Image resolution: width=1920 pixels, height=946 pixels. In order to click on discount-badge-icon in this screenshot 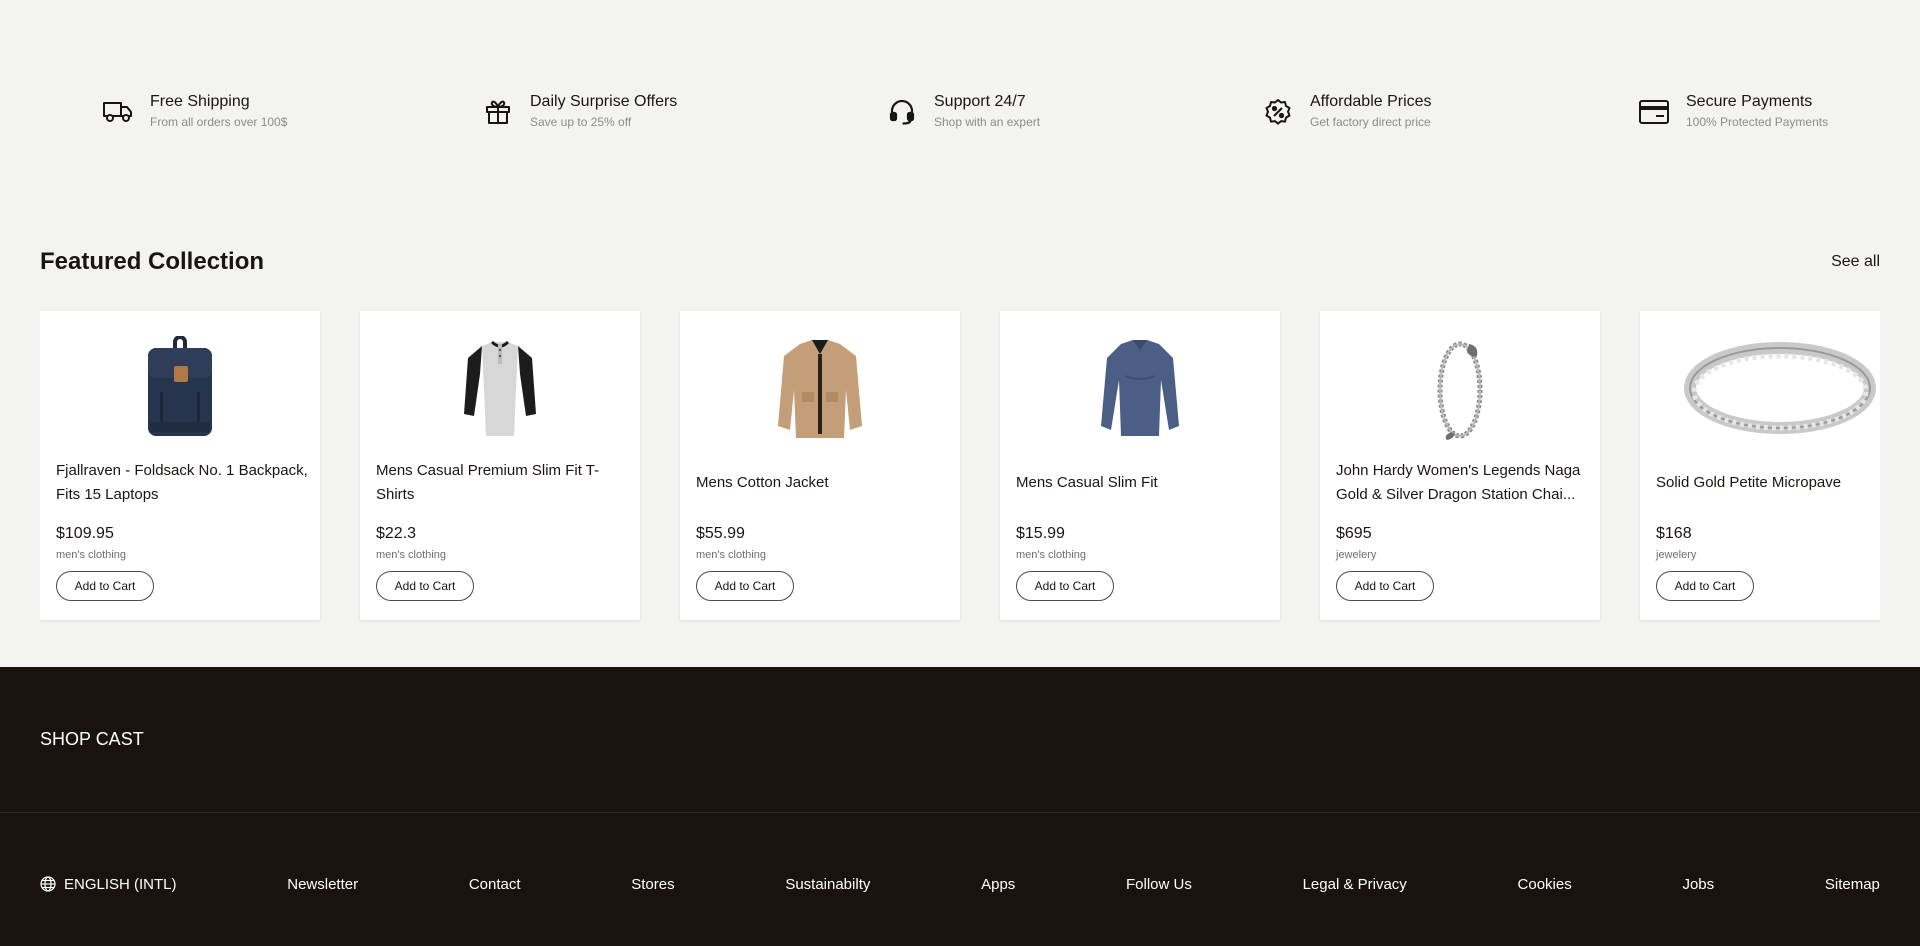, I will do `click(1278, 112)`.